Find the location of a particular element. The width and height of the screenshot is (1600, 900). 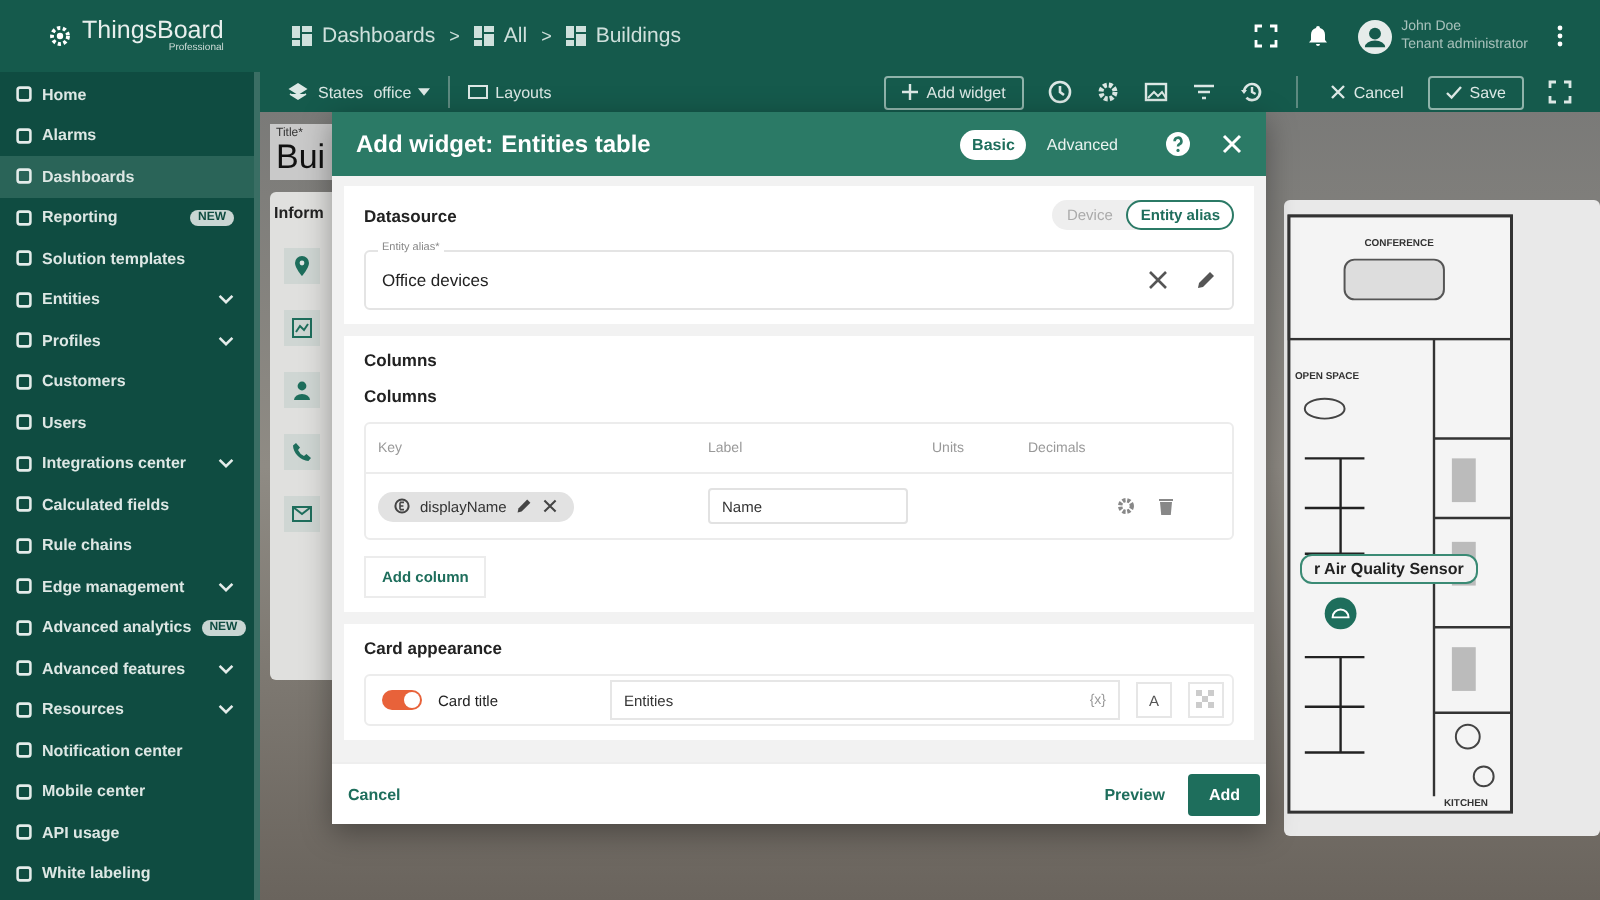

sidebar-item: Advanced features is located at coordinates (127, 668).